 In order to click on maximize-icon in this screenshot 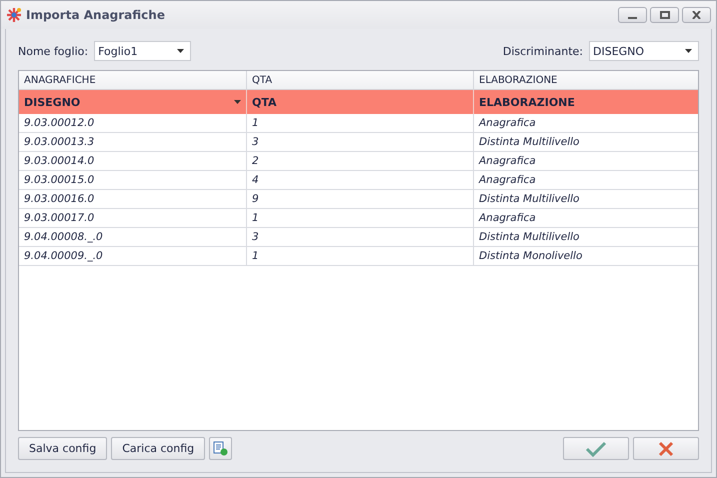, I will do `click(665, 15)`.